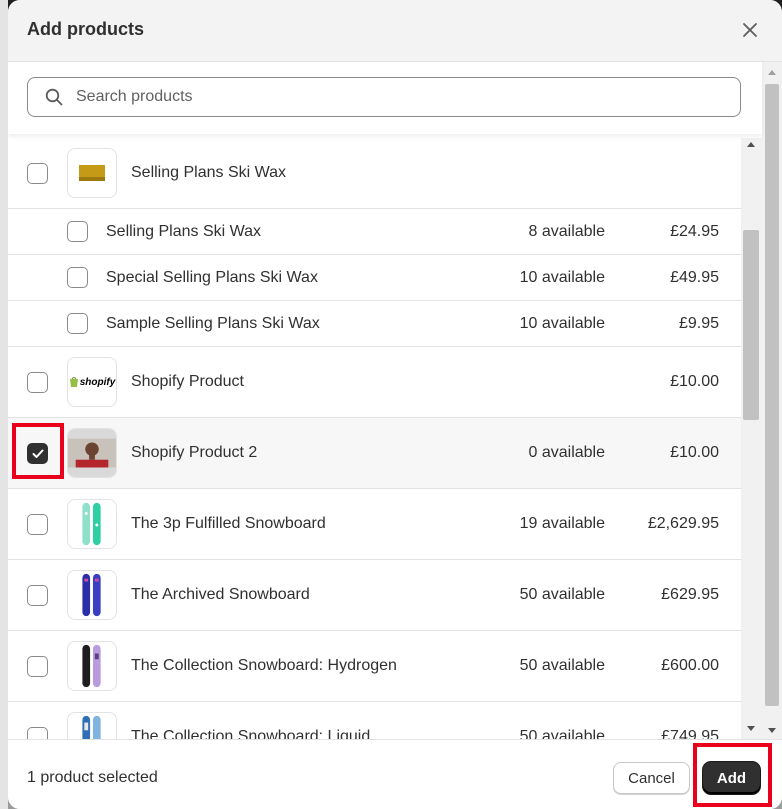 The width and height of the screenshot is (782, 809). What do you see at coordinates (731, 778) in the screenshot?
I see `add-button: Add` at bounding box center [731, 778].